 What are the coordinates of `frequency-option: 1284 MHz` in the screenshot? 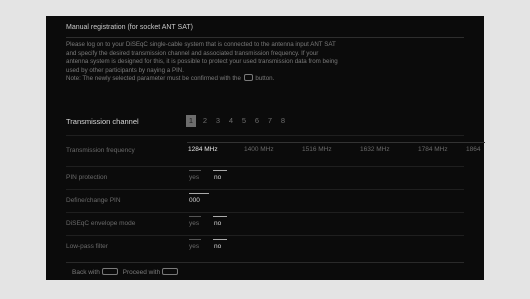 It's located at (203, 149).